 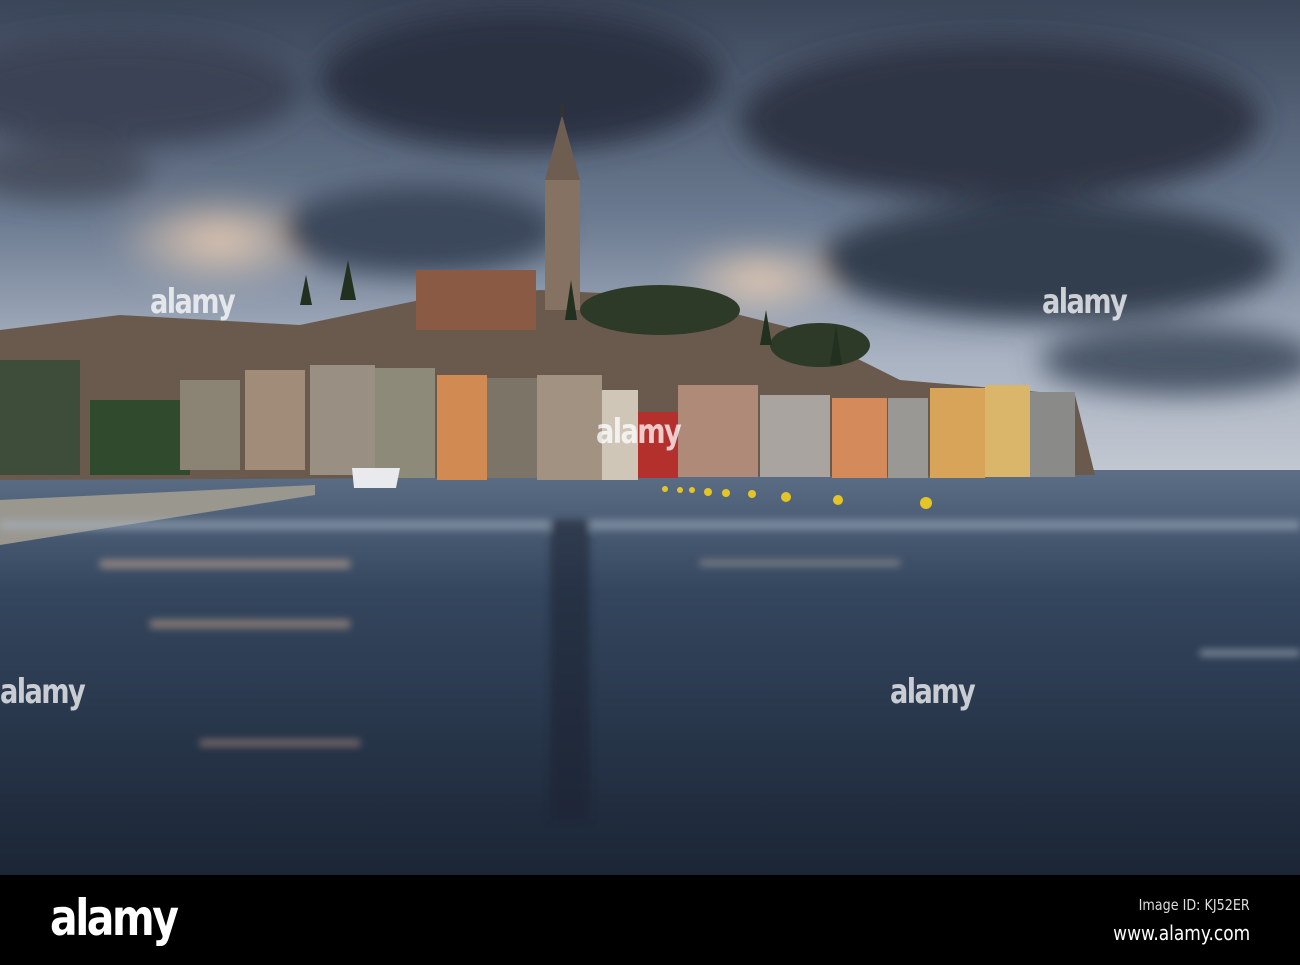 What do you see at coordinates (114, 918) in the screenshot?
I see `alamy-logo: alamy` at bounding box center [114, 918].